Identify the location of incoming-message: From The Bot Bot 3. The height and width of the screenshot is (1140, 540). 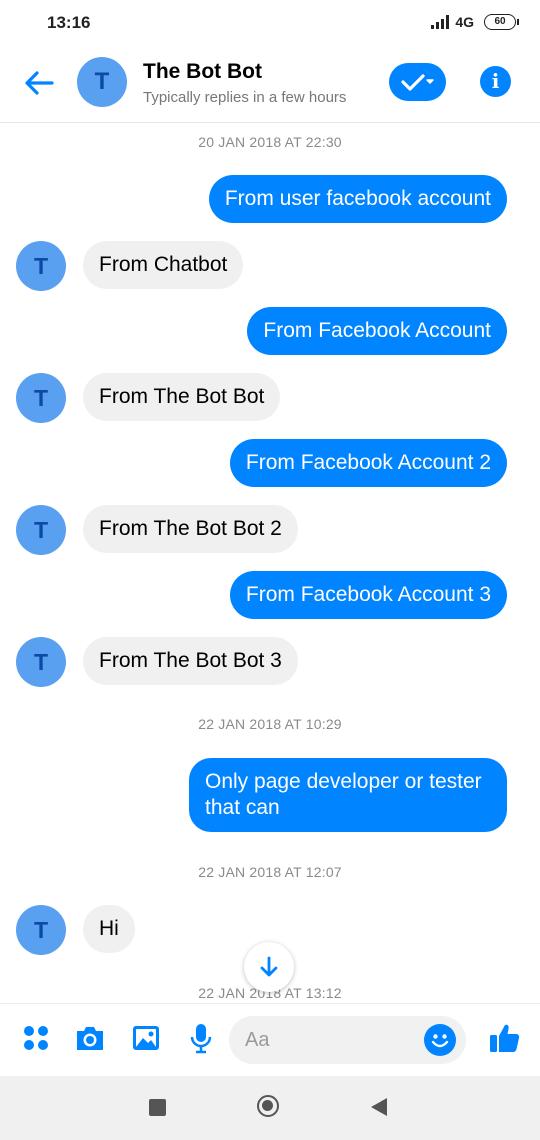
(190, 661).